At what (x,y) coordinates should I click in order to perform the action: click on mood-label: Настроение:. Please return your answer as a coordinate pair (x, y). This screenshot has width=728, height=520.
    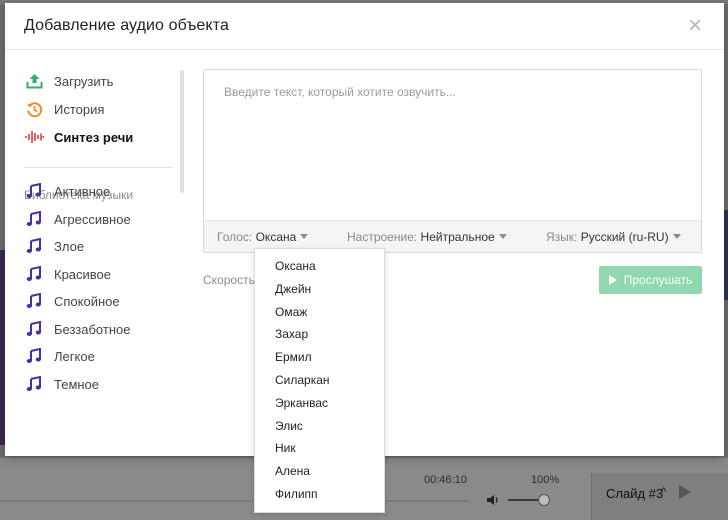
    Looking at the image, I should click on (382, 237).